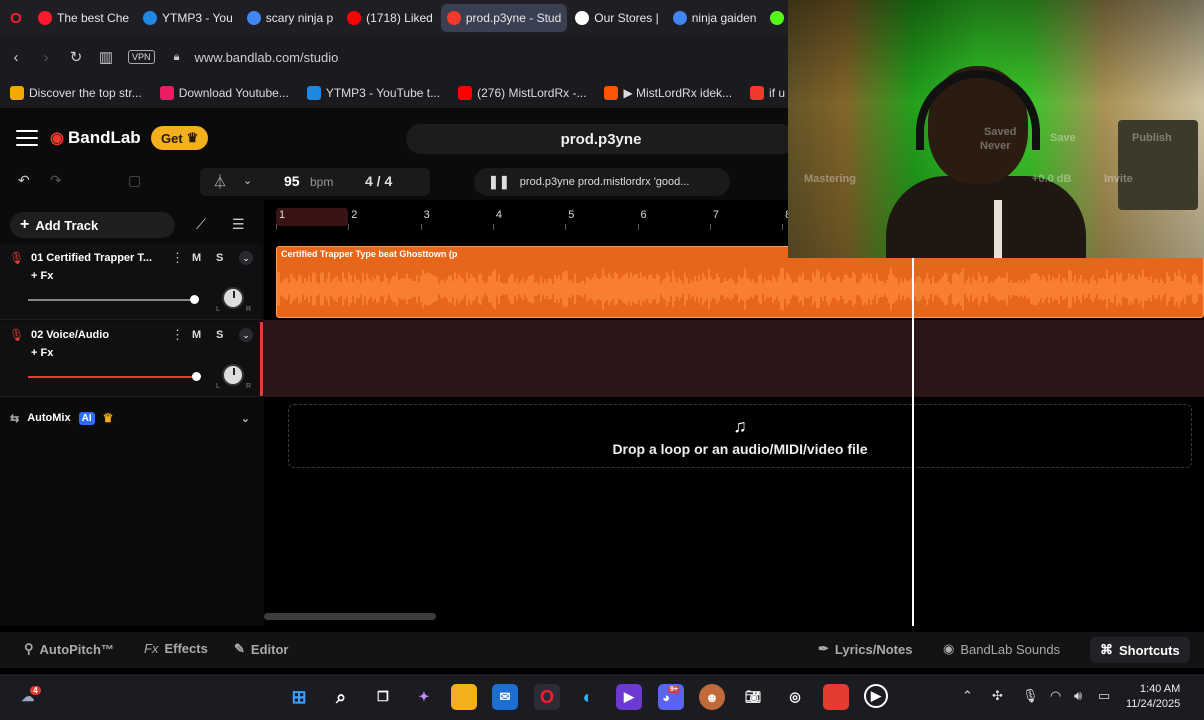 This screenshot has width=1204, height=720. What do you see at coordinates (201, 224) in the screenshot?
I see `tools-icon: ⟋` at bounding box center [201, 224].